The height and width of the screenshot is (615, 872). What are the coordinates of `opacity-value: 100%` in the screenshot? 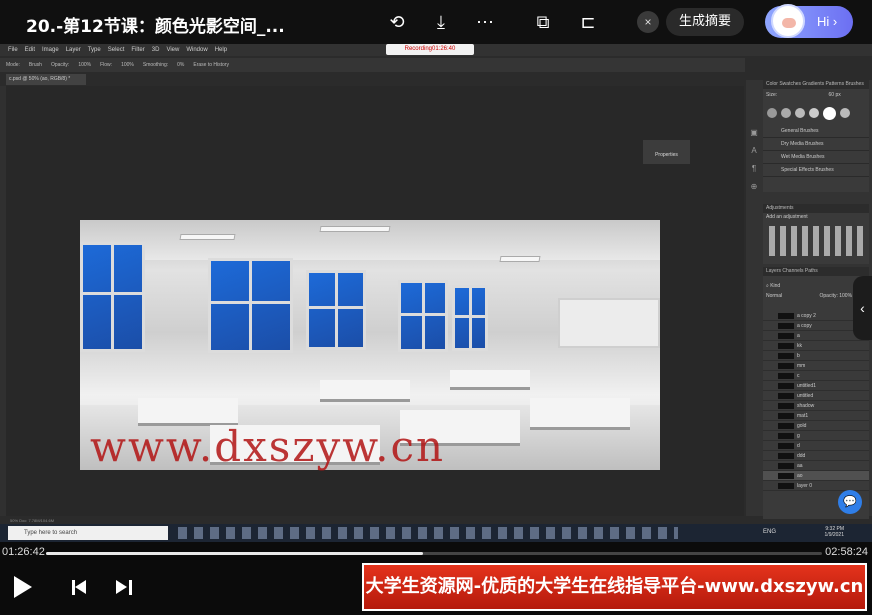 It's located at (84, 65).